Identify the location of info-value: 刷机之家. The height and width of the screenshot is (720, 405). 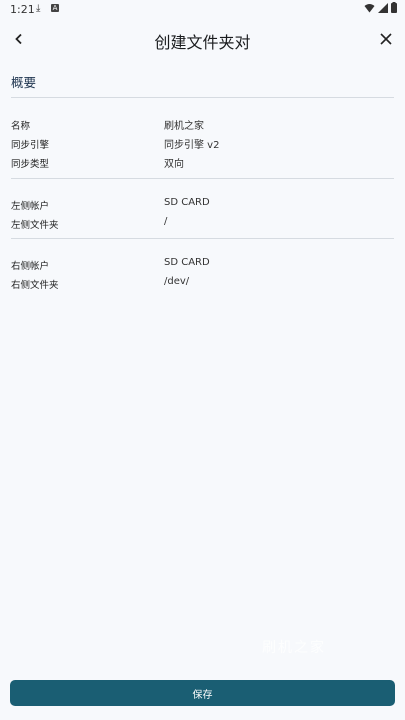
(184, 126).